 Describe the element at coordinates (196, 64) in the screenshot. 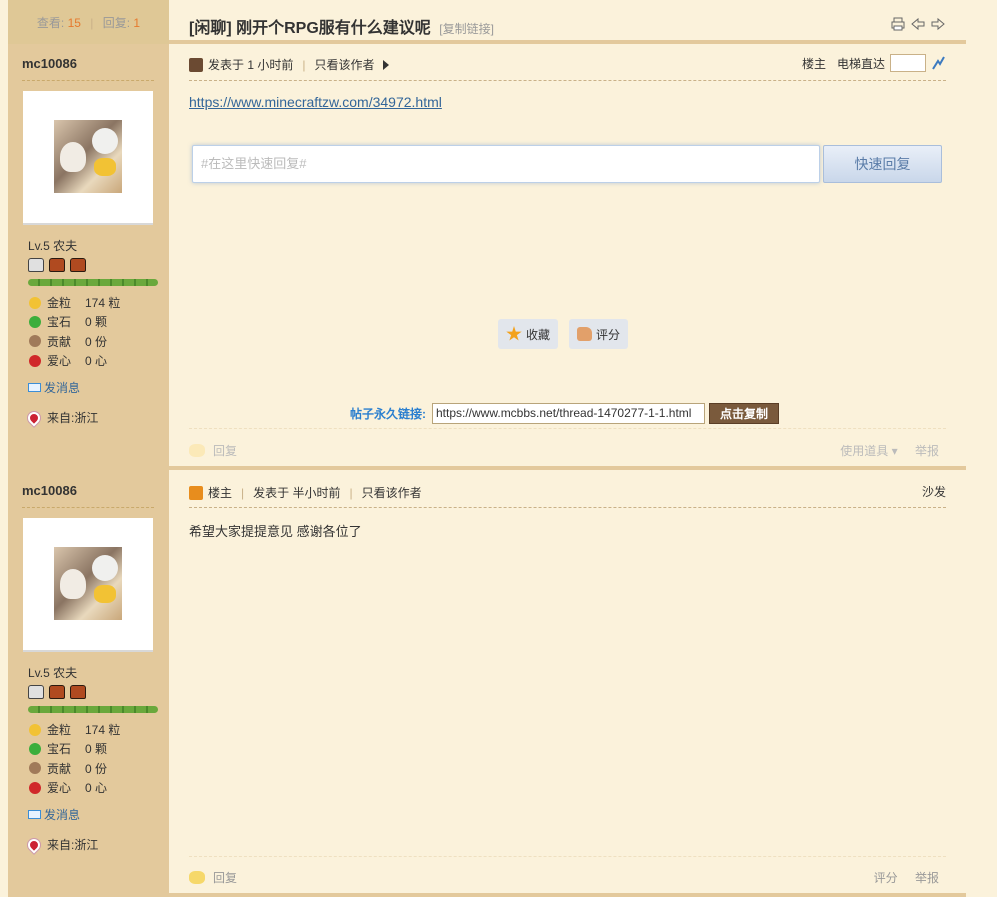

I see `user-face-icon` at that location.